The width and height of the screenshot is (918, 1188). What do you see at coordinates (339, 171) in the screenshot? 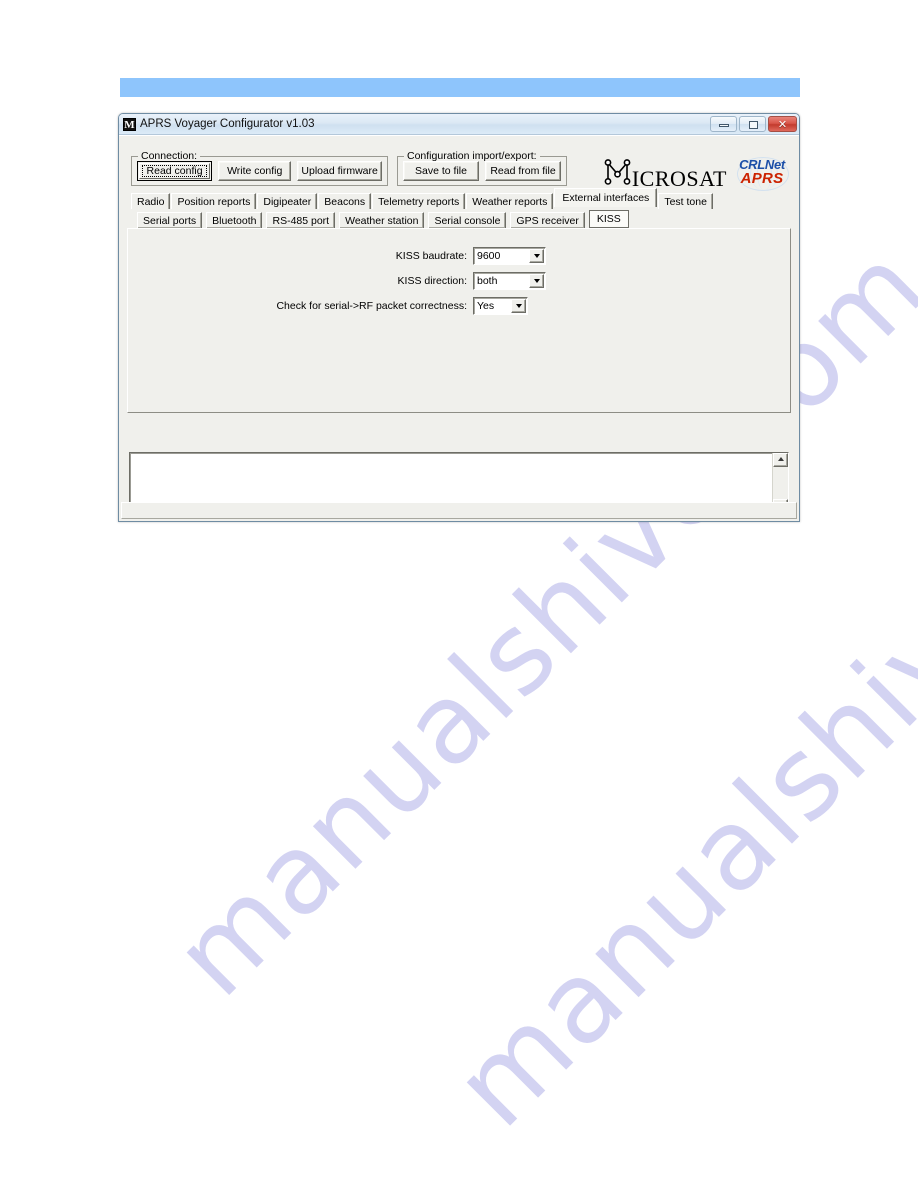
I see `upload-firmware-button: Upload firmware` at bounding box center [339, 171].